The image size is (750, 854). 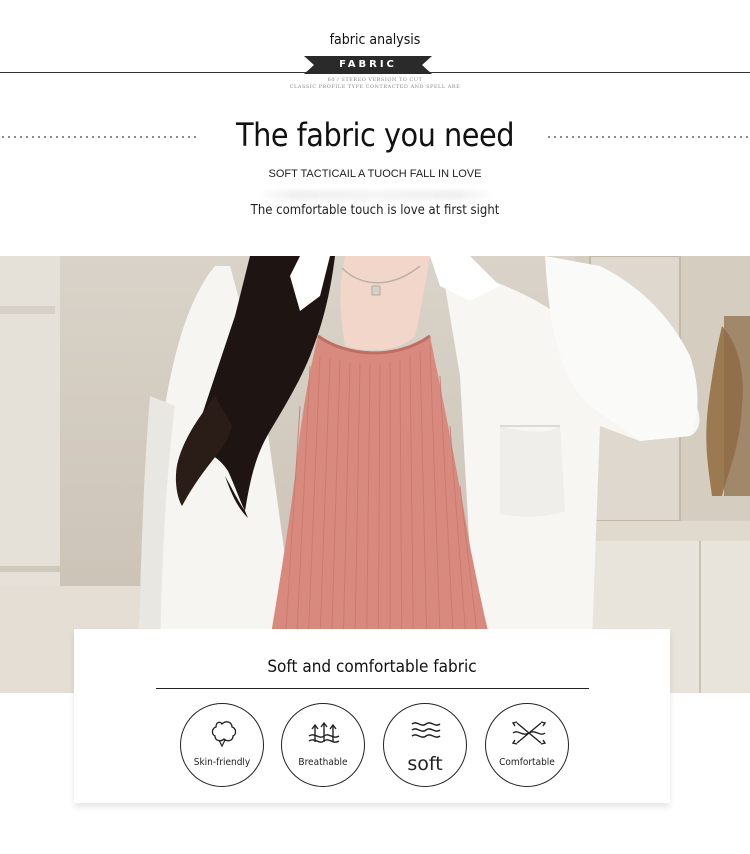 What do you see at coordinates (375, 135) in the screenshot?
I see `page-title: The fabric you need` at bounding box center [375, 135].